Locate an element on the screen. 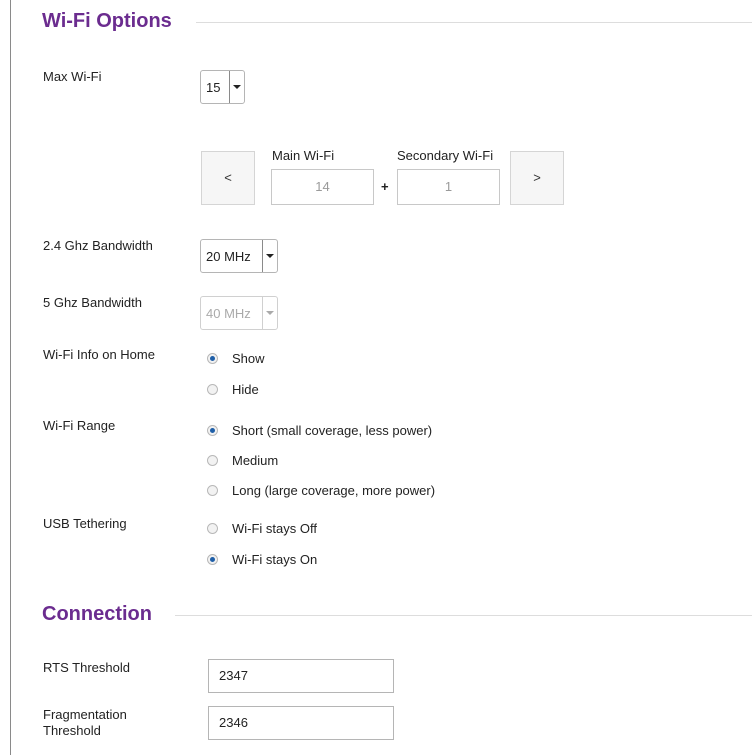 This screenshot has width=752, height=755. fragmentation-threshold-input: 2346 is located at coordinates (301, 723).